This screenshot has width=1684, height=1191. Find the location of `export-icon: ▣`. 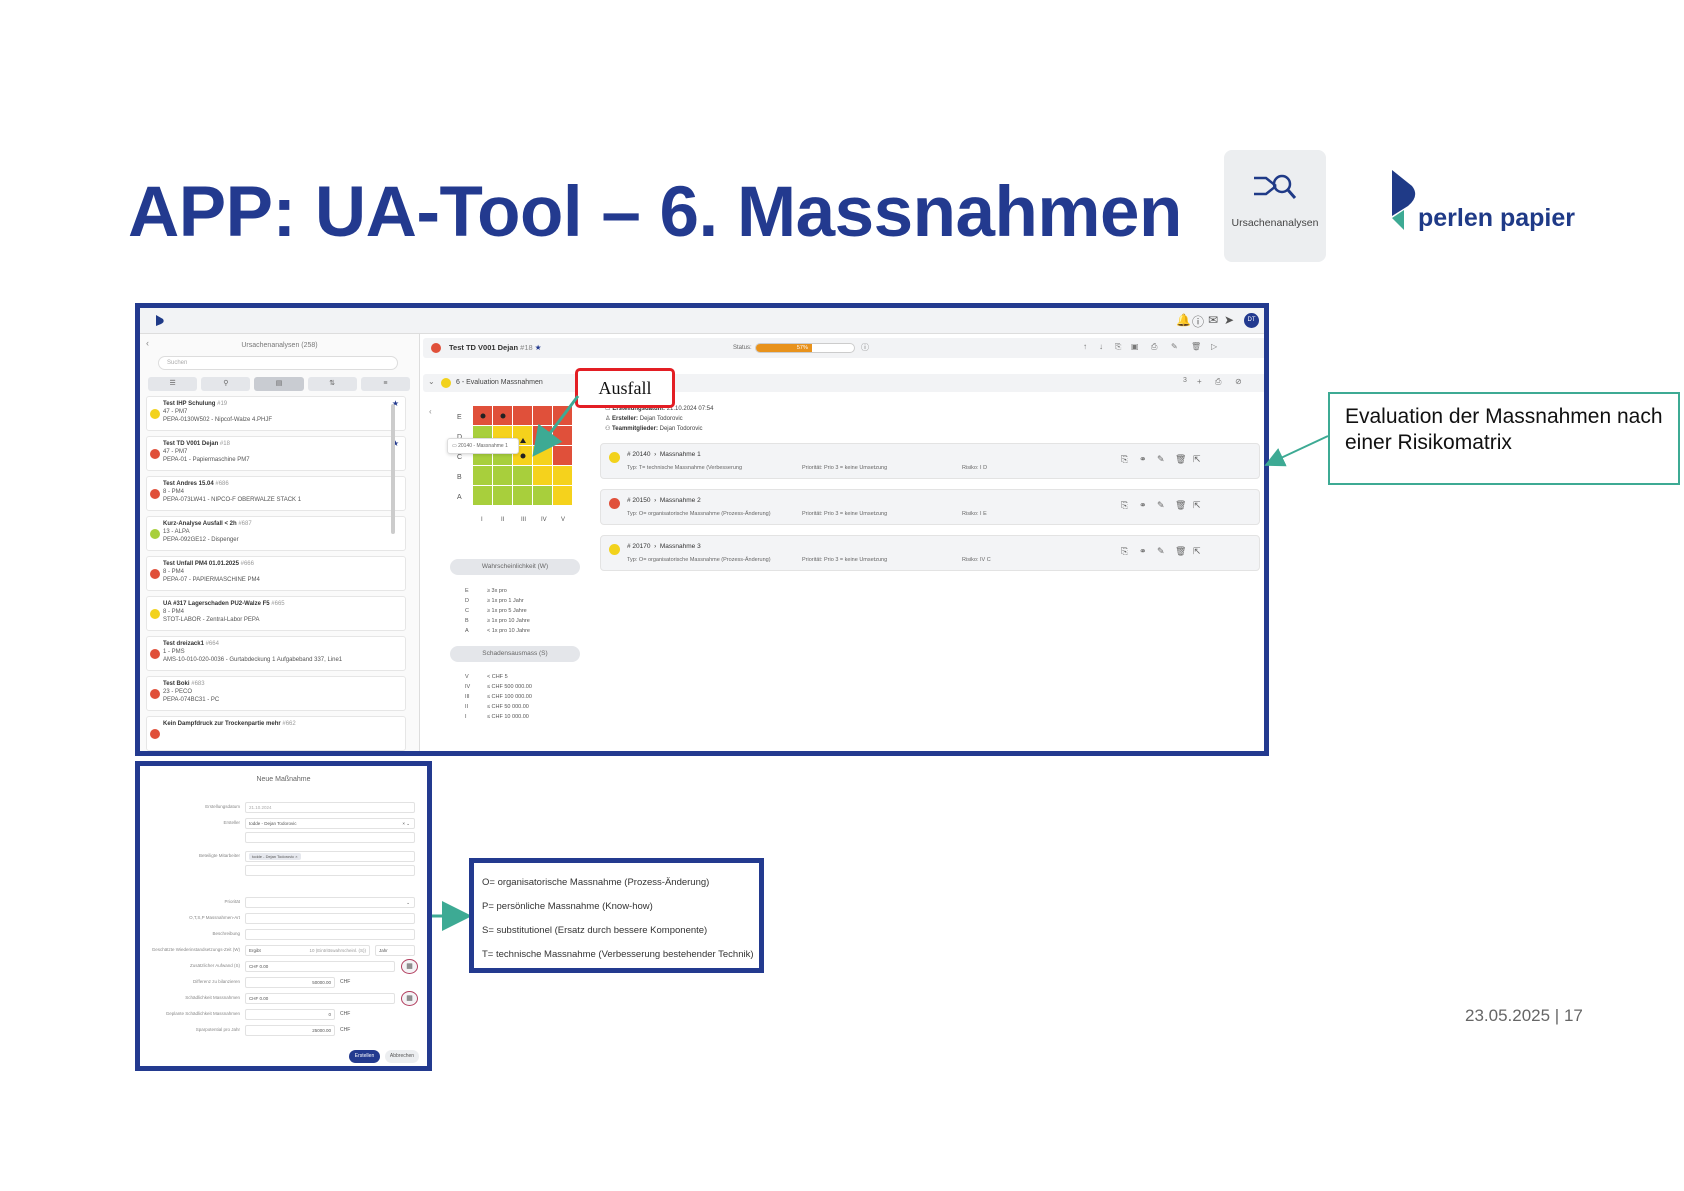

export-icon: ▣ is located at coordinates (1135, 346).